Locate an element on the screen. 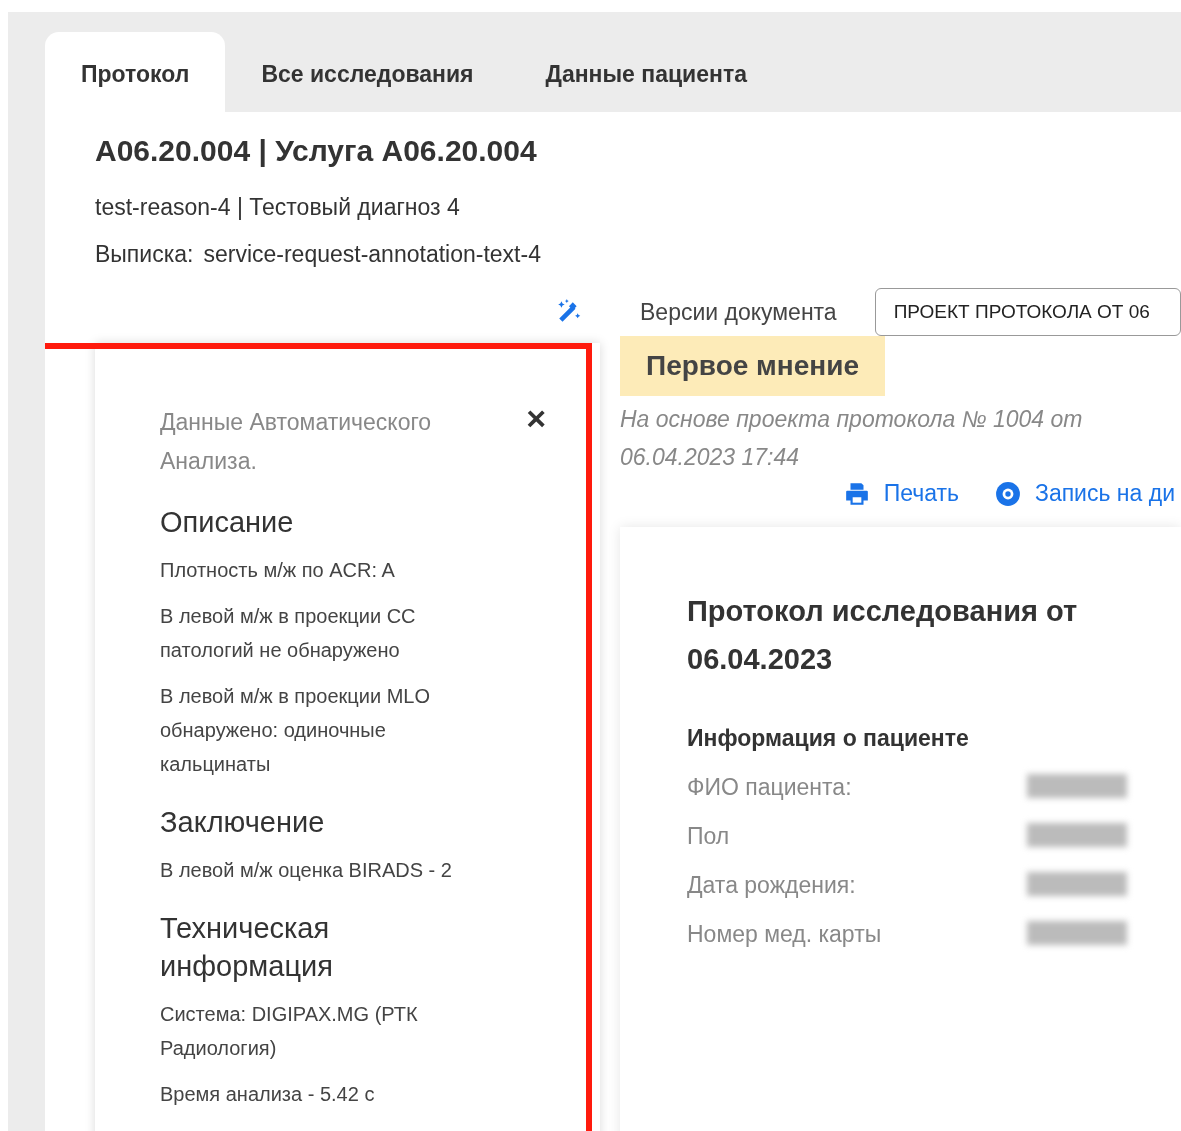 This screenshot has width=1181, height=1131. panel-title: Данные Автоматического Анализа. is located at coordinates (296, 442).